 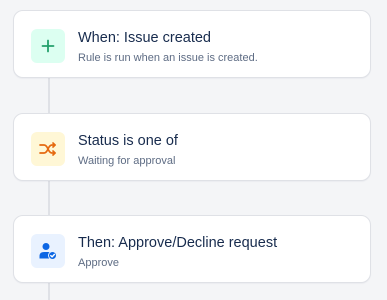 I want to click on step-title: Status is one of, so click(x=128, y=141).